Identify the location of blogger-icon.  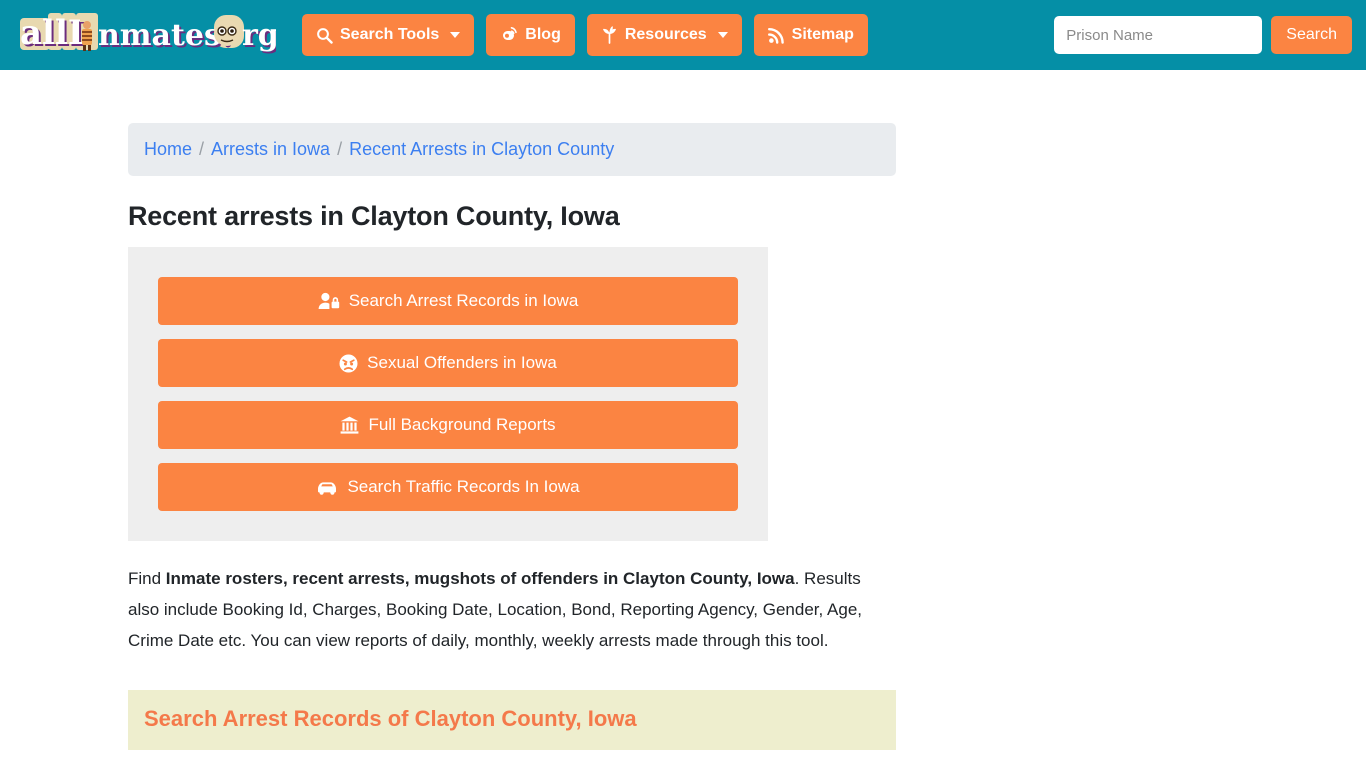
(509, 35).